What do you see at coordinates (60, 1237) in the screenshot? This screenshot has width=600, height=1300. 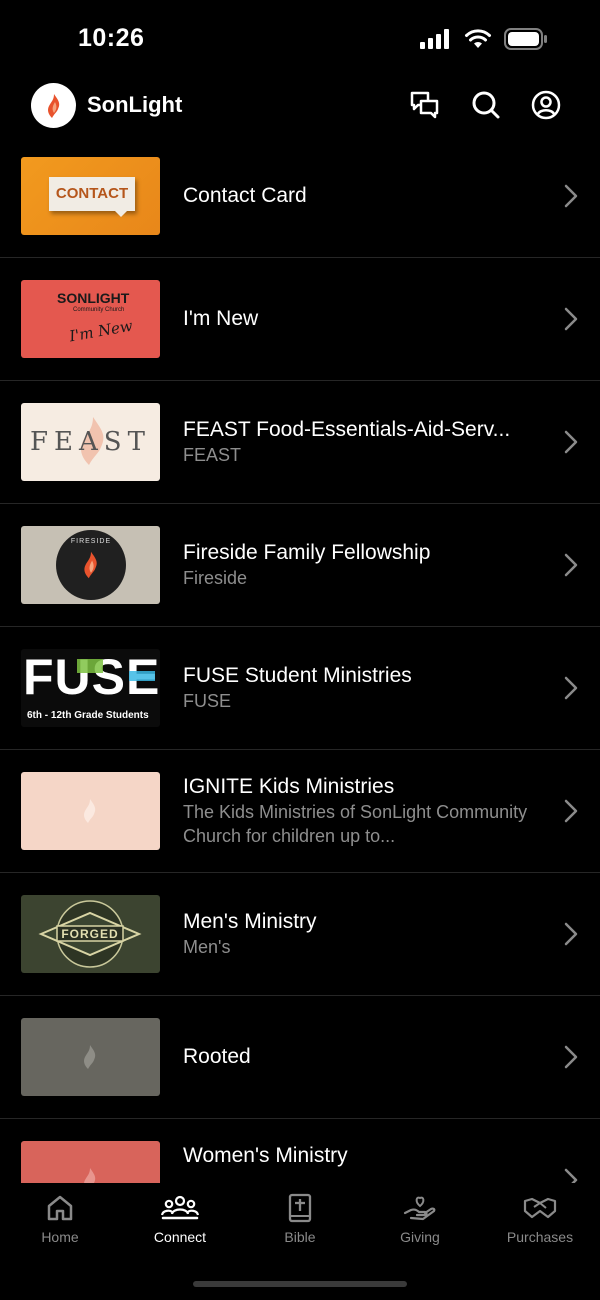 I see `tab-label: Home` at bounding box center [60, 1237].